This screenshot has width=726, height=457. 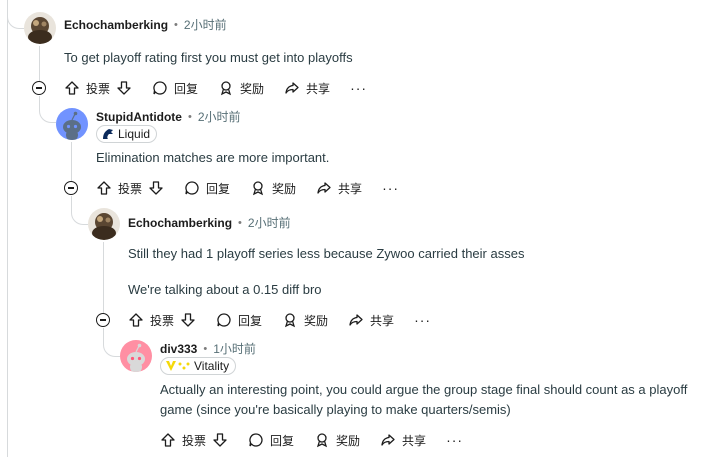 I want to click on thread-curve-root, so click(x=15, y=14).